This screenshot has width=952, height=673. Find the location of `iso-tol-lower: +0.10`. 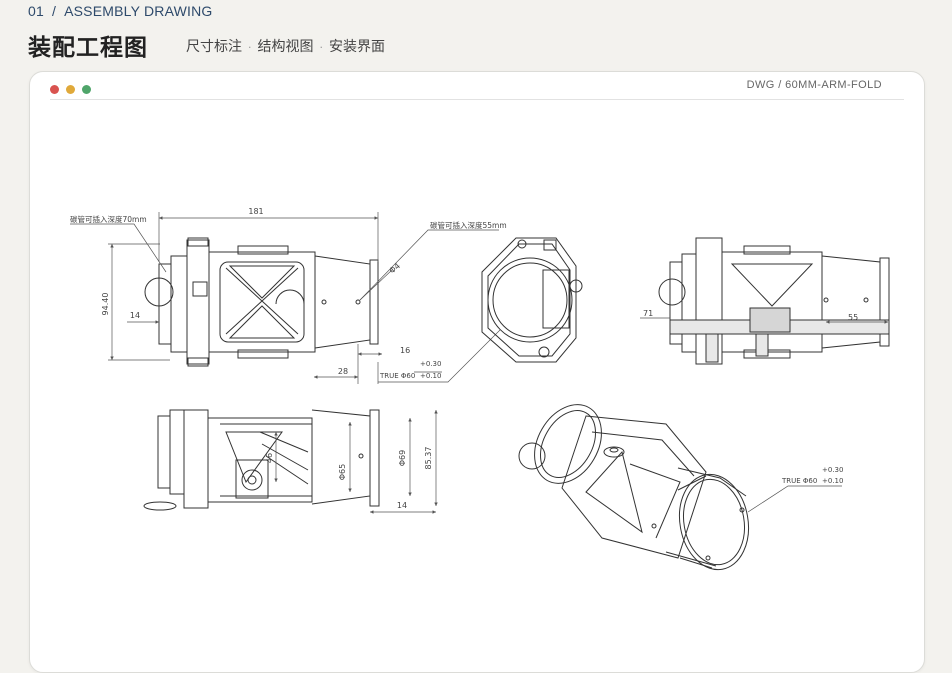

iso-tol-lower: +0.10 is located at coordinates (832, 481).